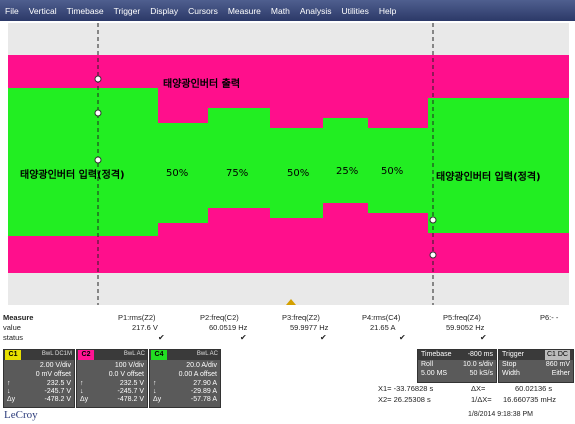 The height and width of the screenshot is (424, 575). I want to click on param-value: 59.9052 Hz, so click(465, 327).